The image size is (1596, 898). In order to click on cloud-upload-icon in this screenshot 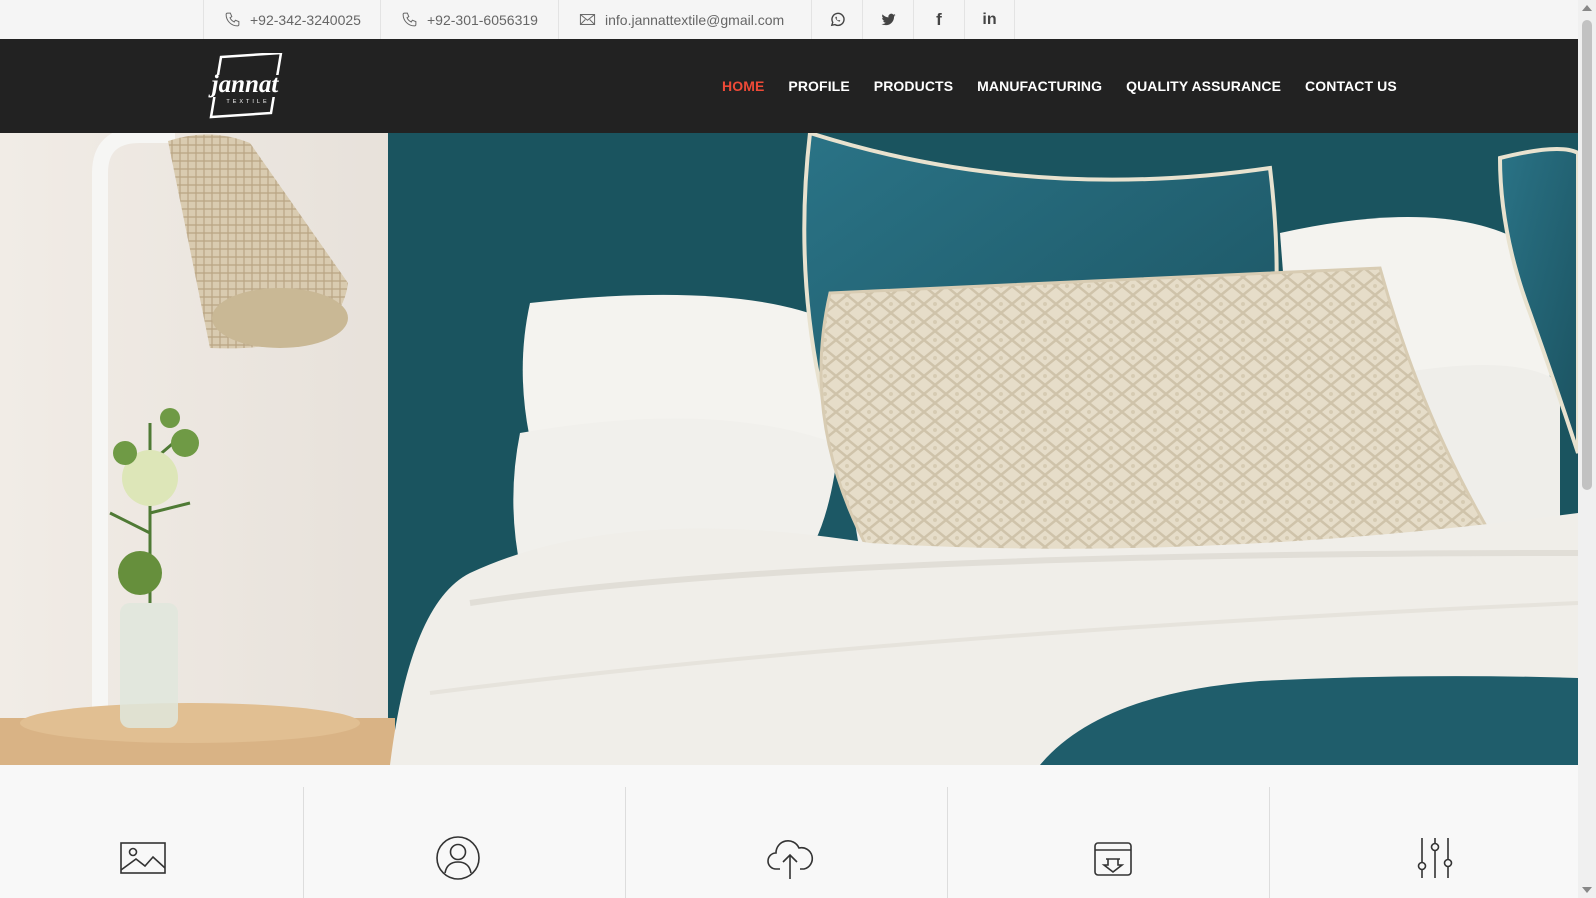, I will do `click(790, 859)`.